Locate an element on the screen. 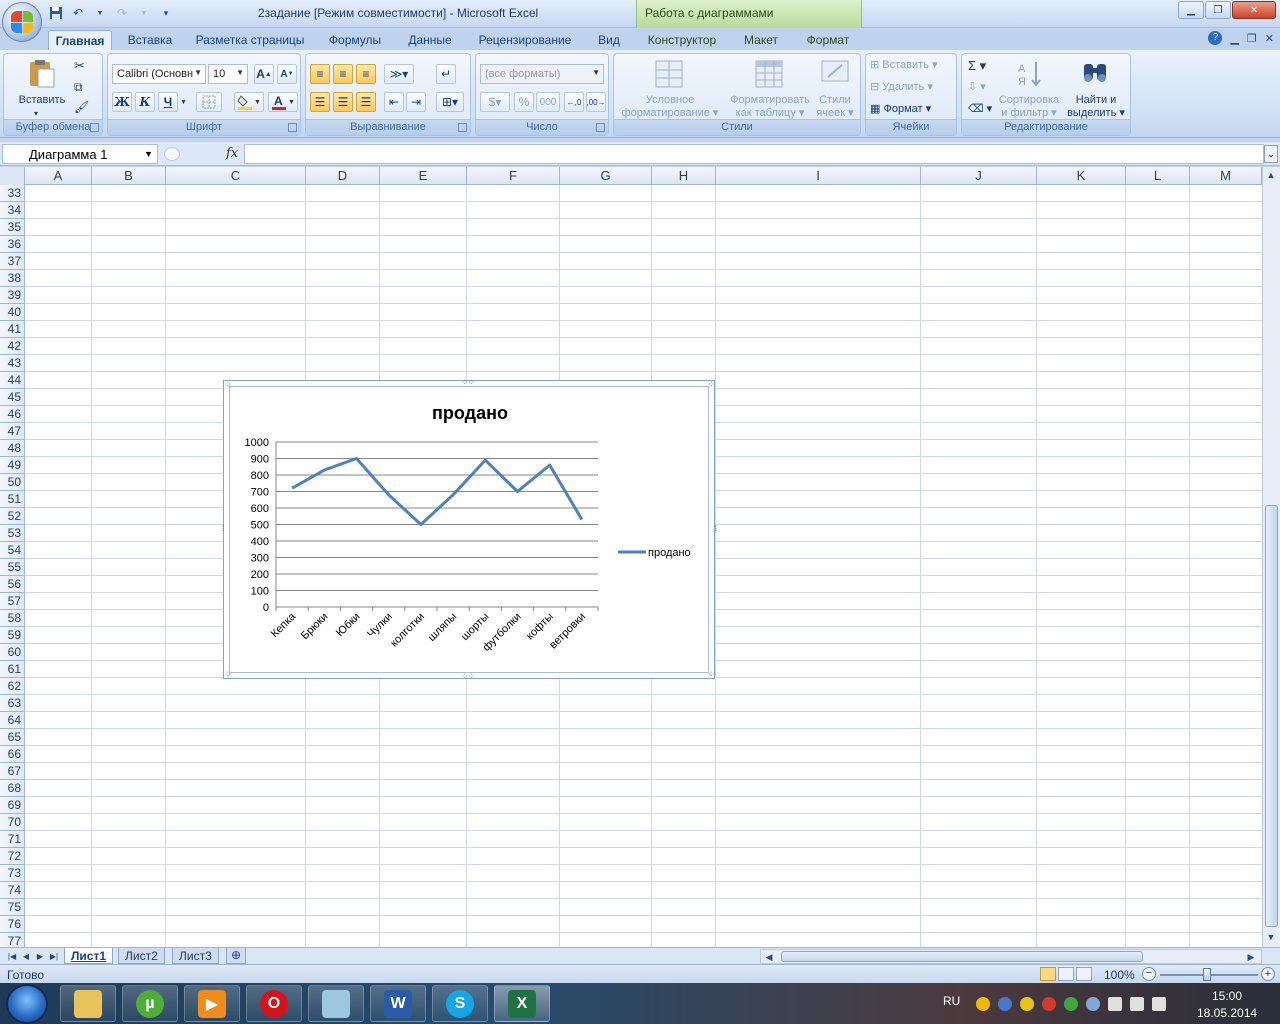  row-header: 68 is located at coordinates (12, 788).